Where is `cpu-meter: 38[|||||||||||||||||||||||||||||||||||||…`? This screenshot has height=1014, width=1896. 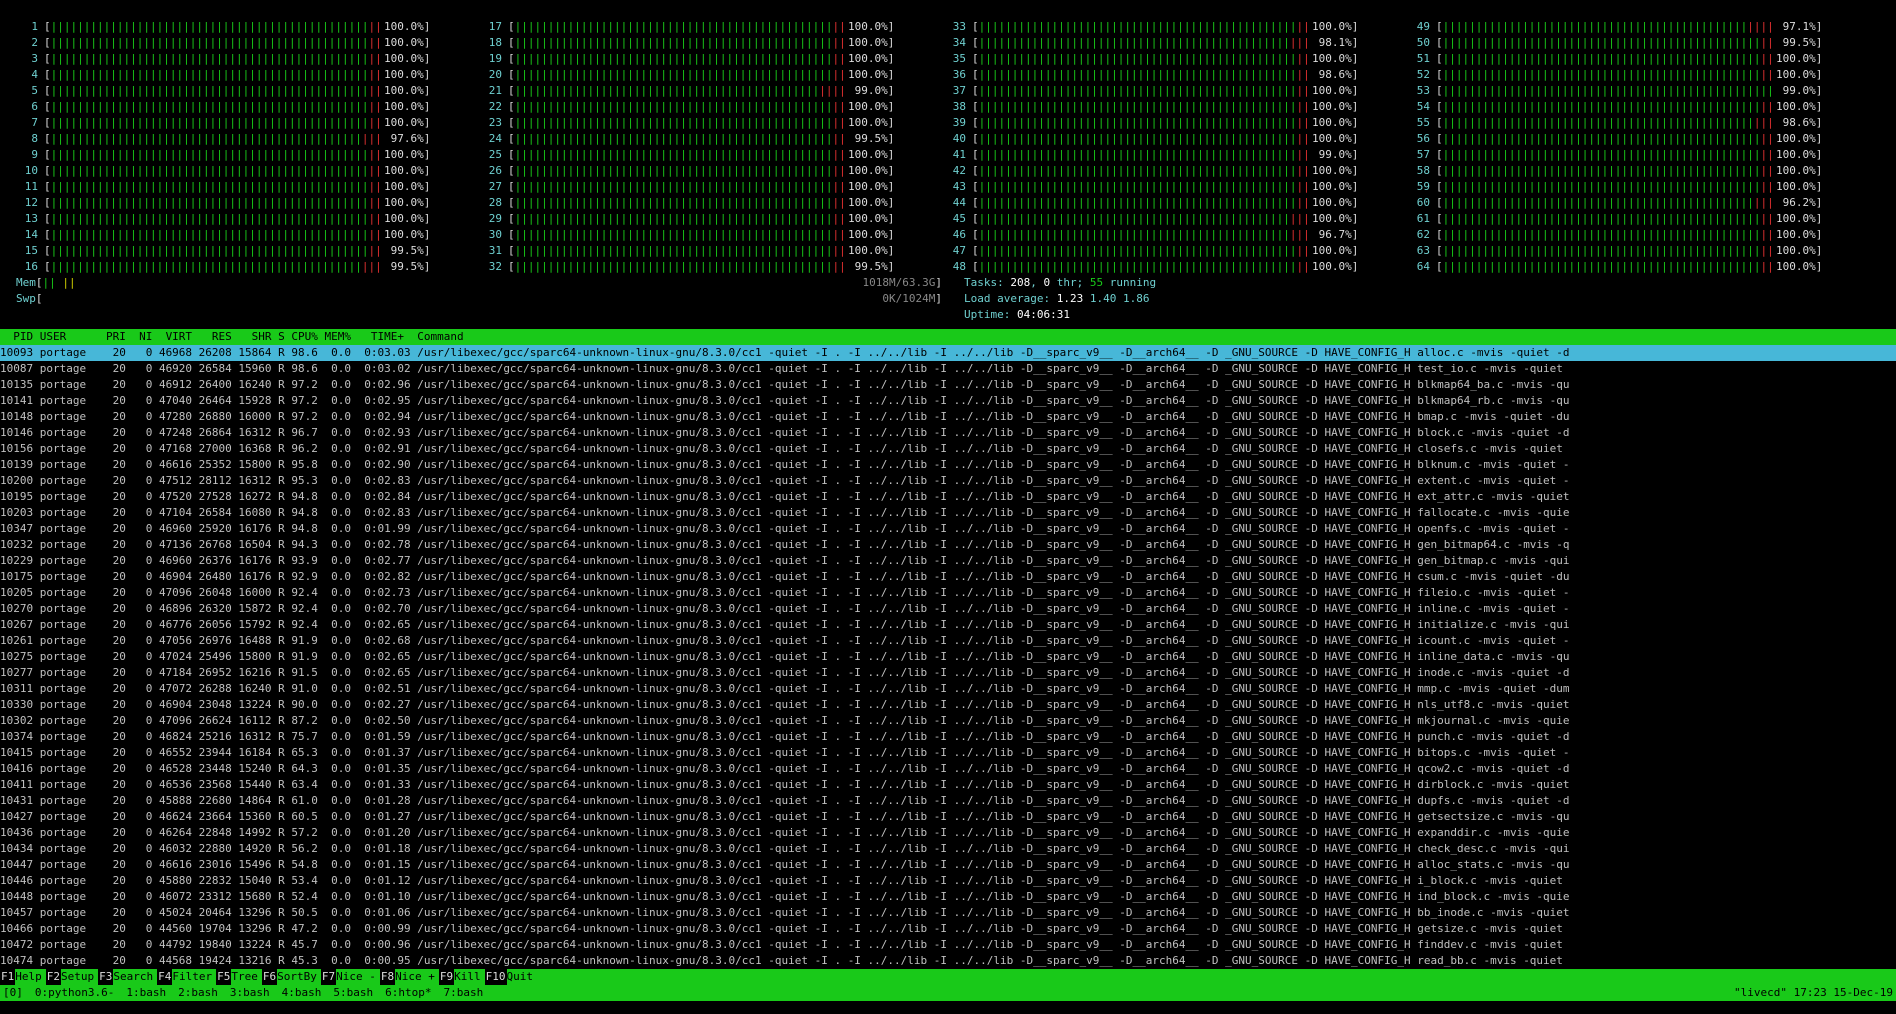
cpu-meter: 38[|||||||||||||||||||||||||||||||||||||… is located at coordinates (1176, 107).